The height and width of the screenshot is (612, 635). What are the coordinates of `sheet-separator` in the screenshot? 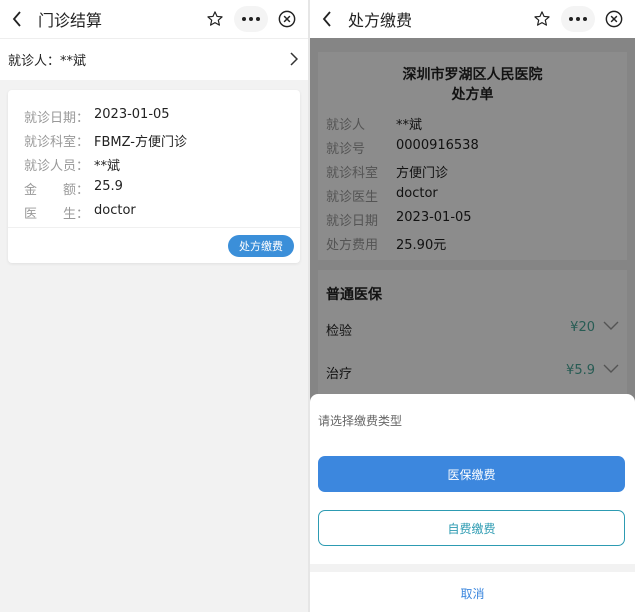 It's located at (472, 568).